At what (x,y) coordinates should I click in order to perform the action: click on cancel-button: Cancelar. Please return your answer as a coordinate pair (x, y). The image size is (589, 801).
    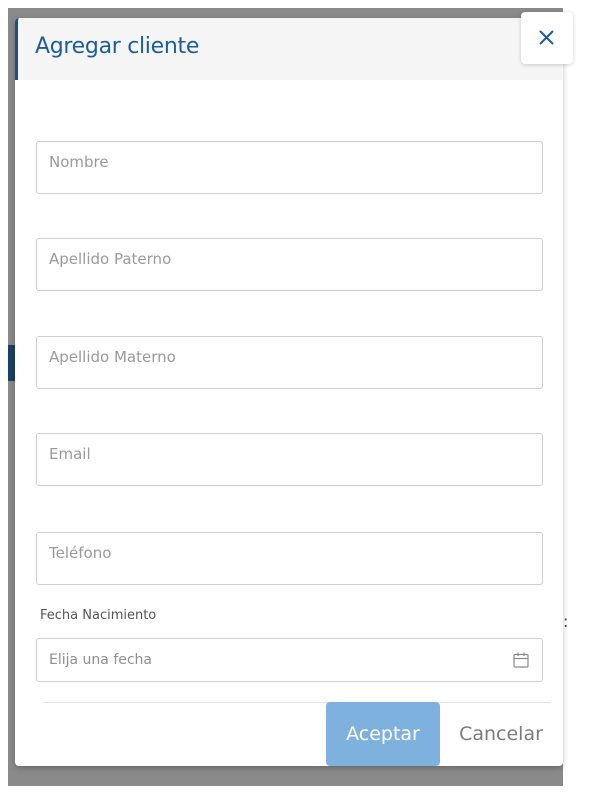
    Looking at the image, I should click on (501, 734).